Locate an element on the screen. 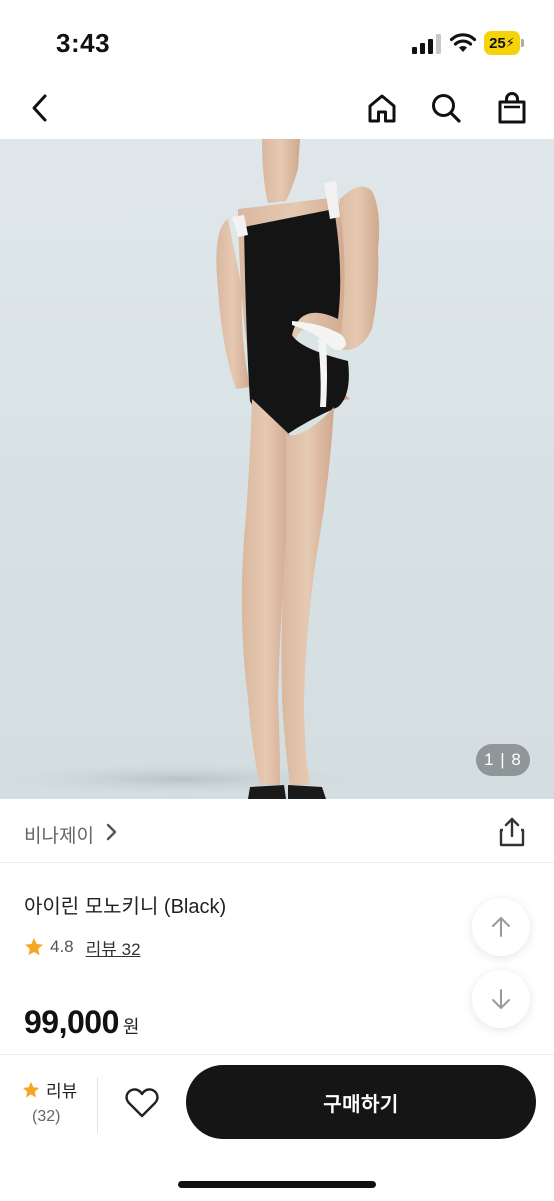  home-icon is located at coordinates (382, 108).